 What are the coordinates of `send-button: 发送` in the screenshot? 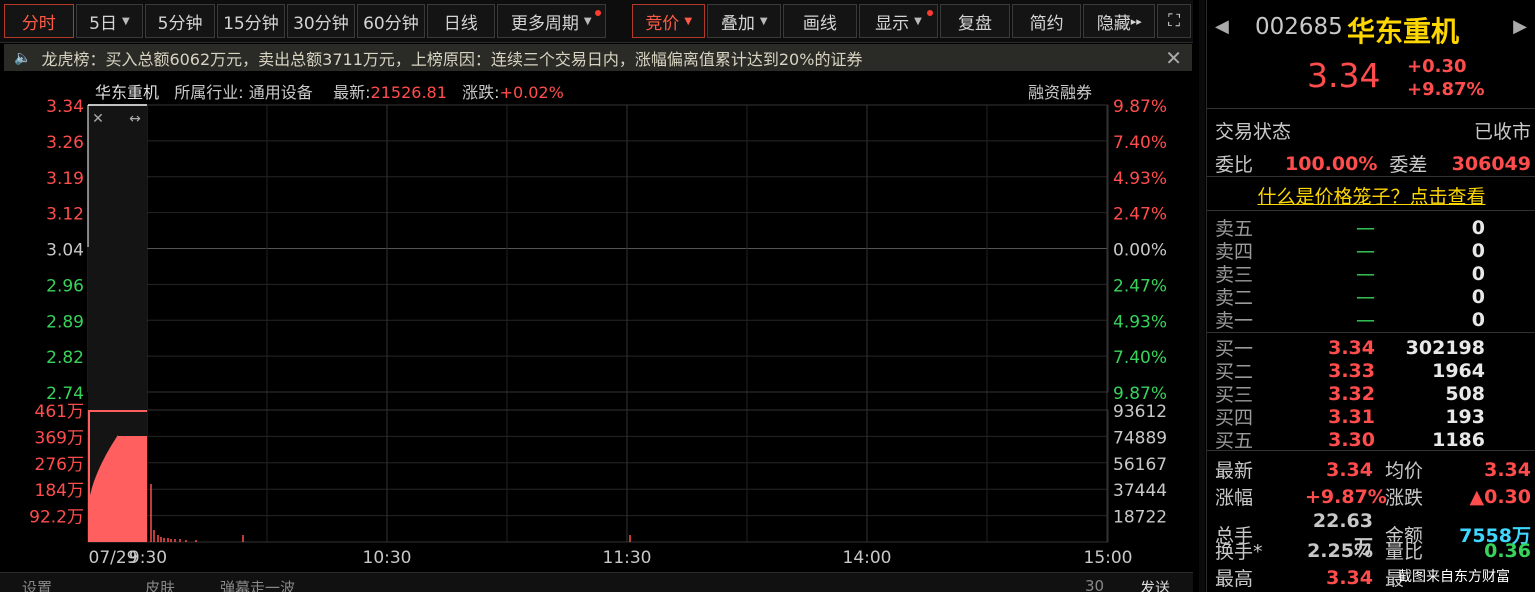 It's located at (1155, 584).